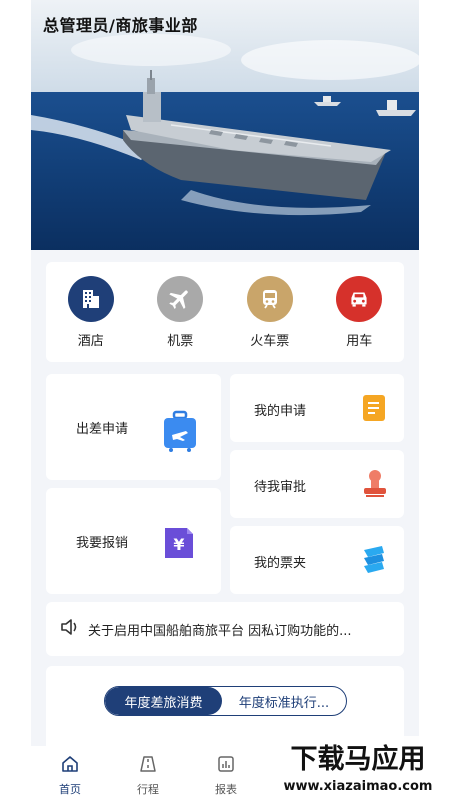 The image size is (451, 800). What do you see at coordinates (133, 427) in the screenshot?
I see `trip-apply-card: 出差申请` at bounding box center [133, 427].